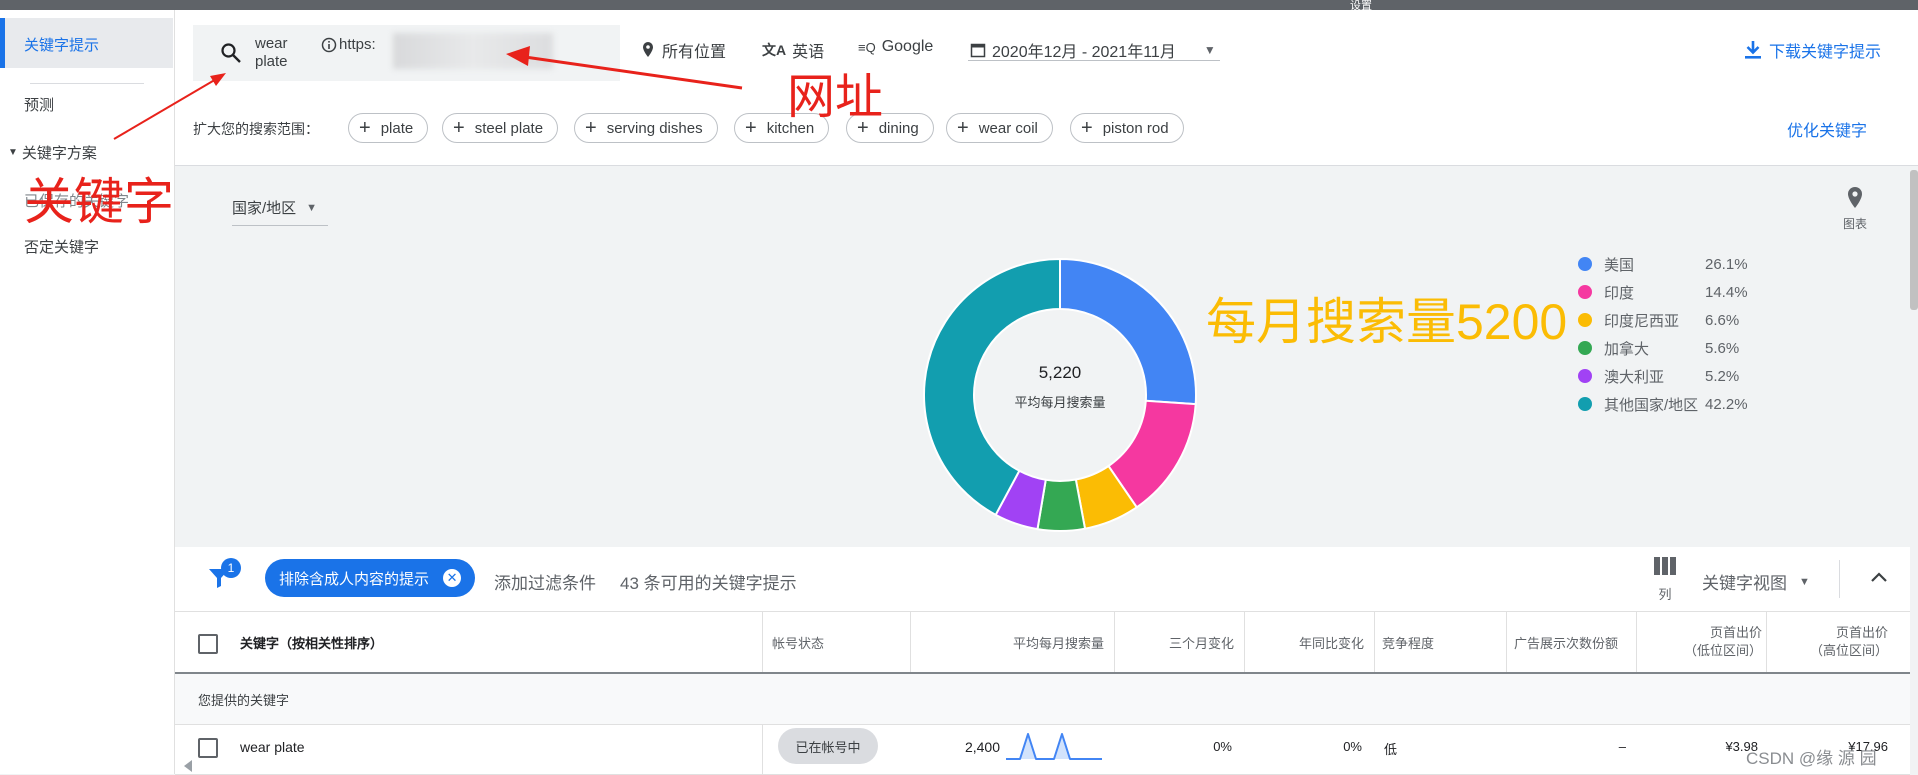 This screenshot has height=775, width=1918. I want to click on filter-button: 1, so click(225, 578).